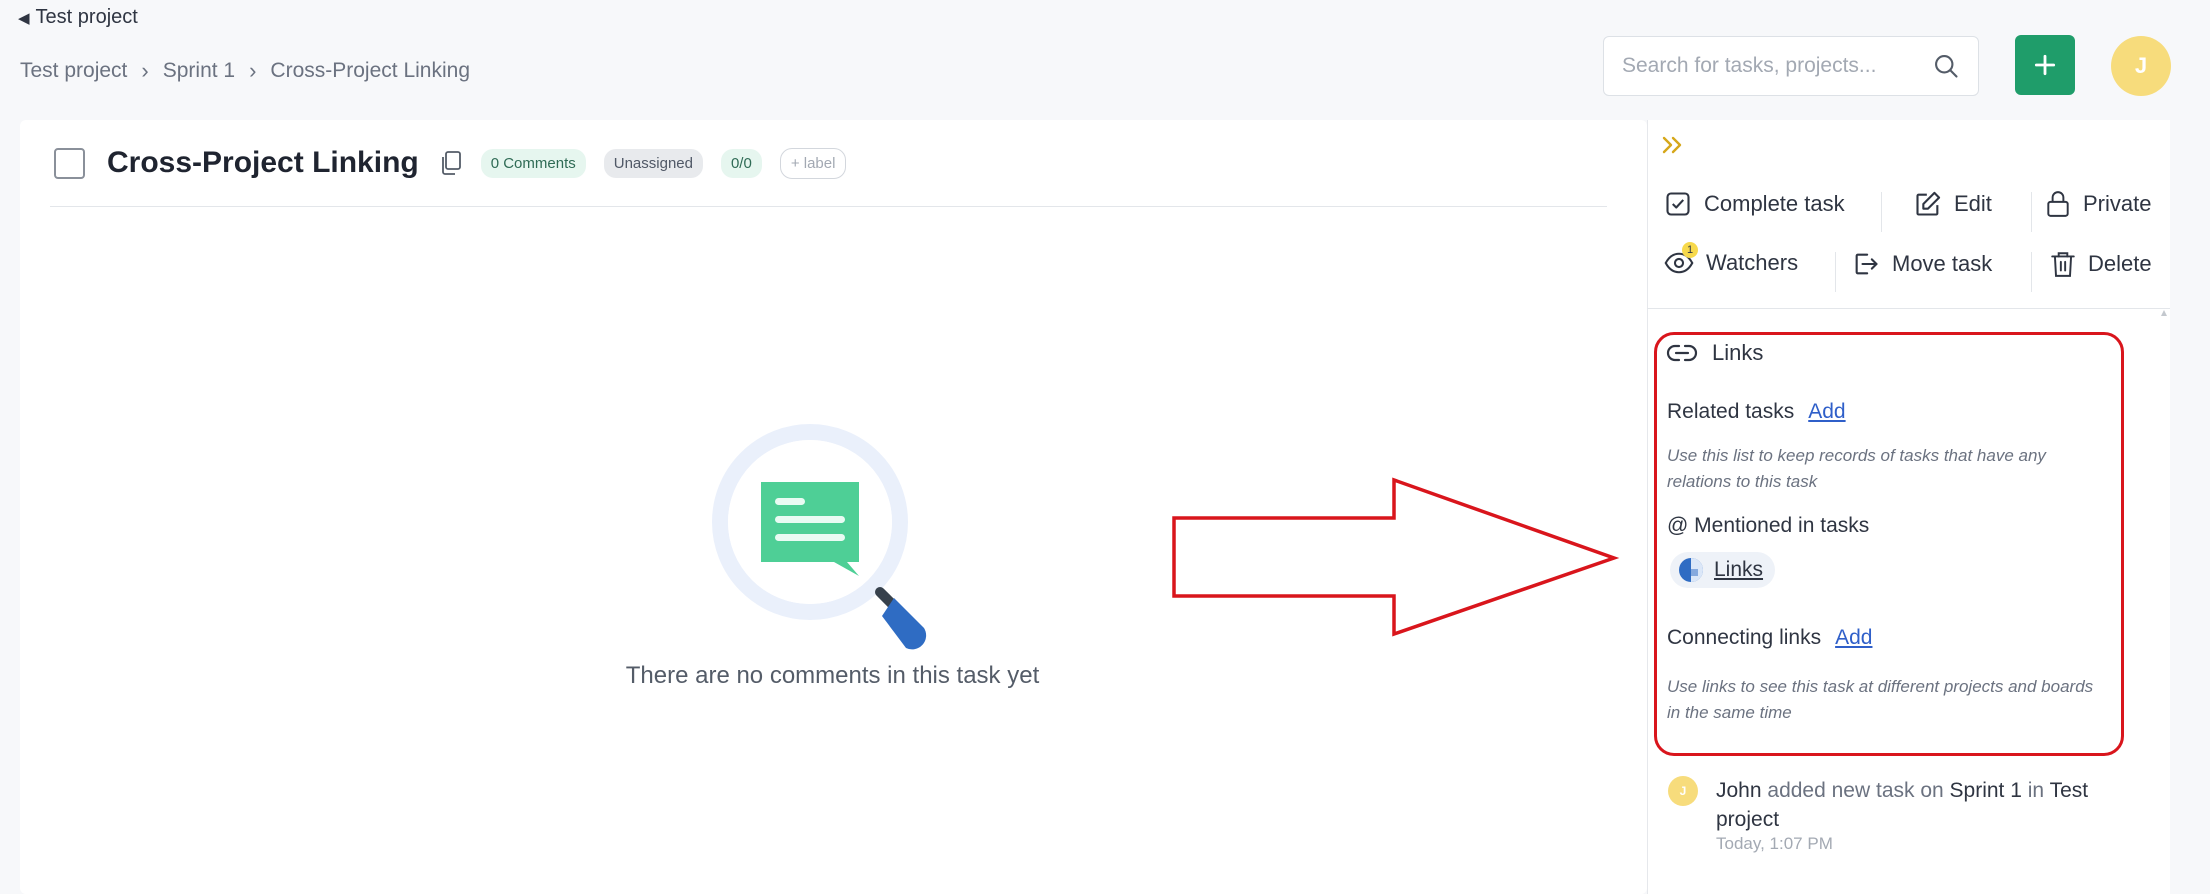  I want to click on task-avatar-icon, so click(1691, 570).